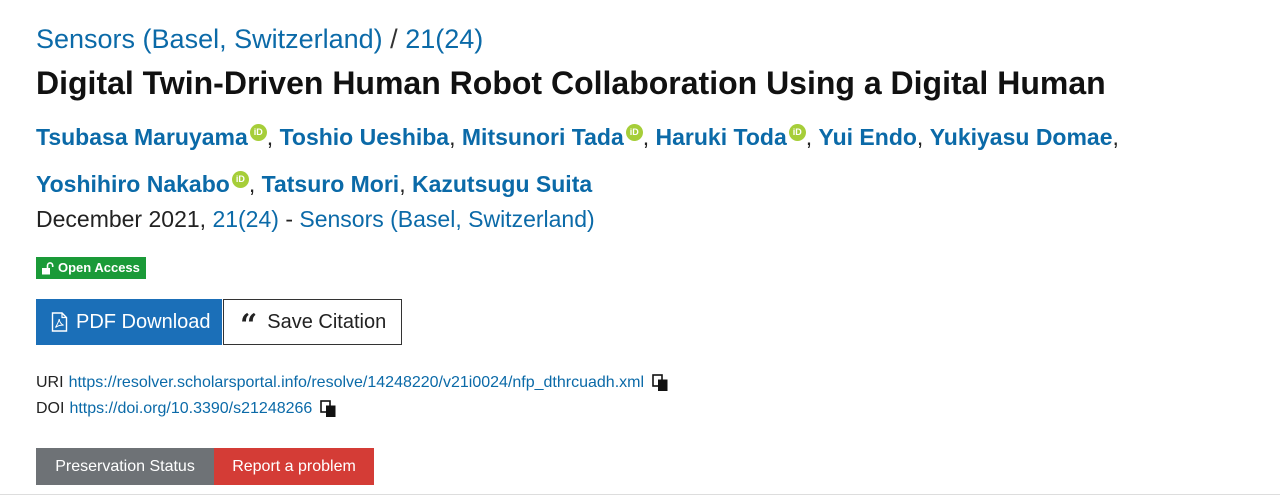 Image resolution: width=1280 pixels, height=502 pixels. What do you see at coordinates (721, 137) in the screenshot?
I see `author-link: Haruki Toda` at bounding box center [721, 137].